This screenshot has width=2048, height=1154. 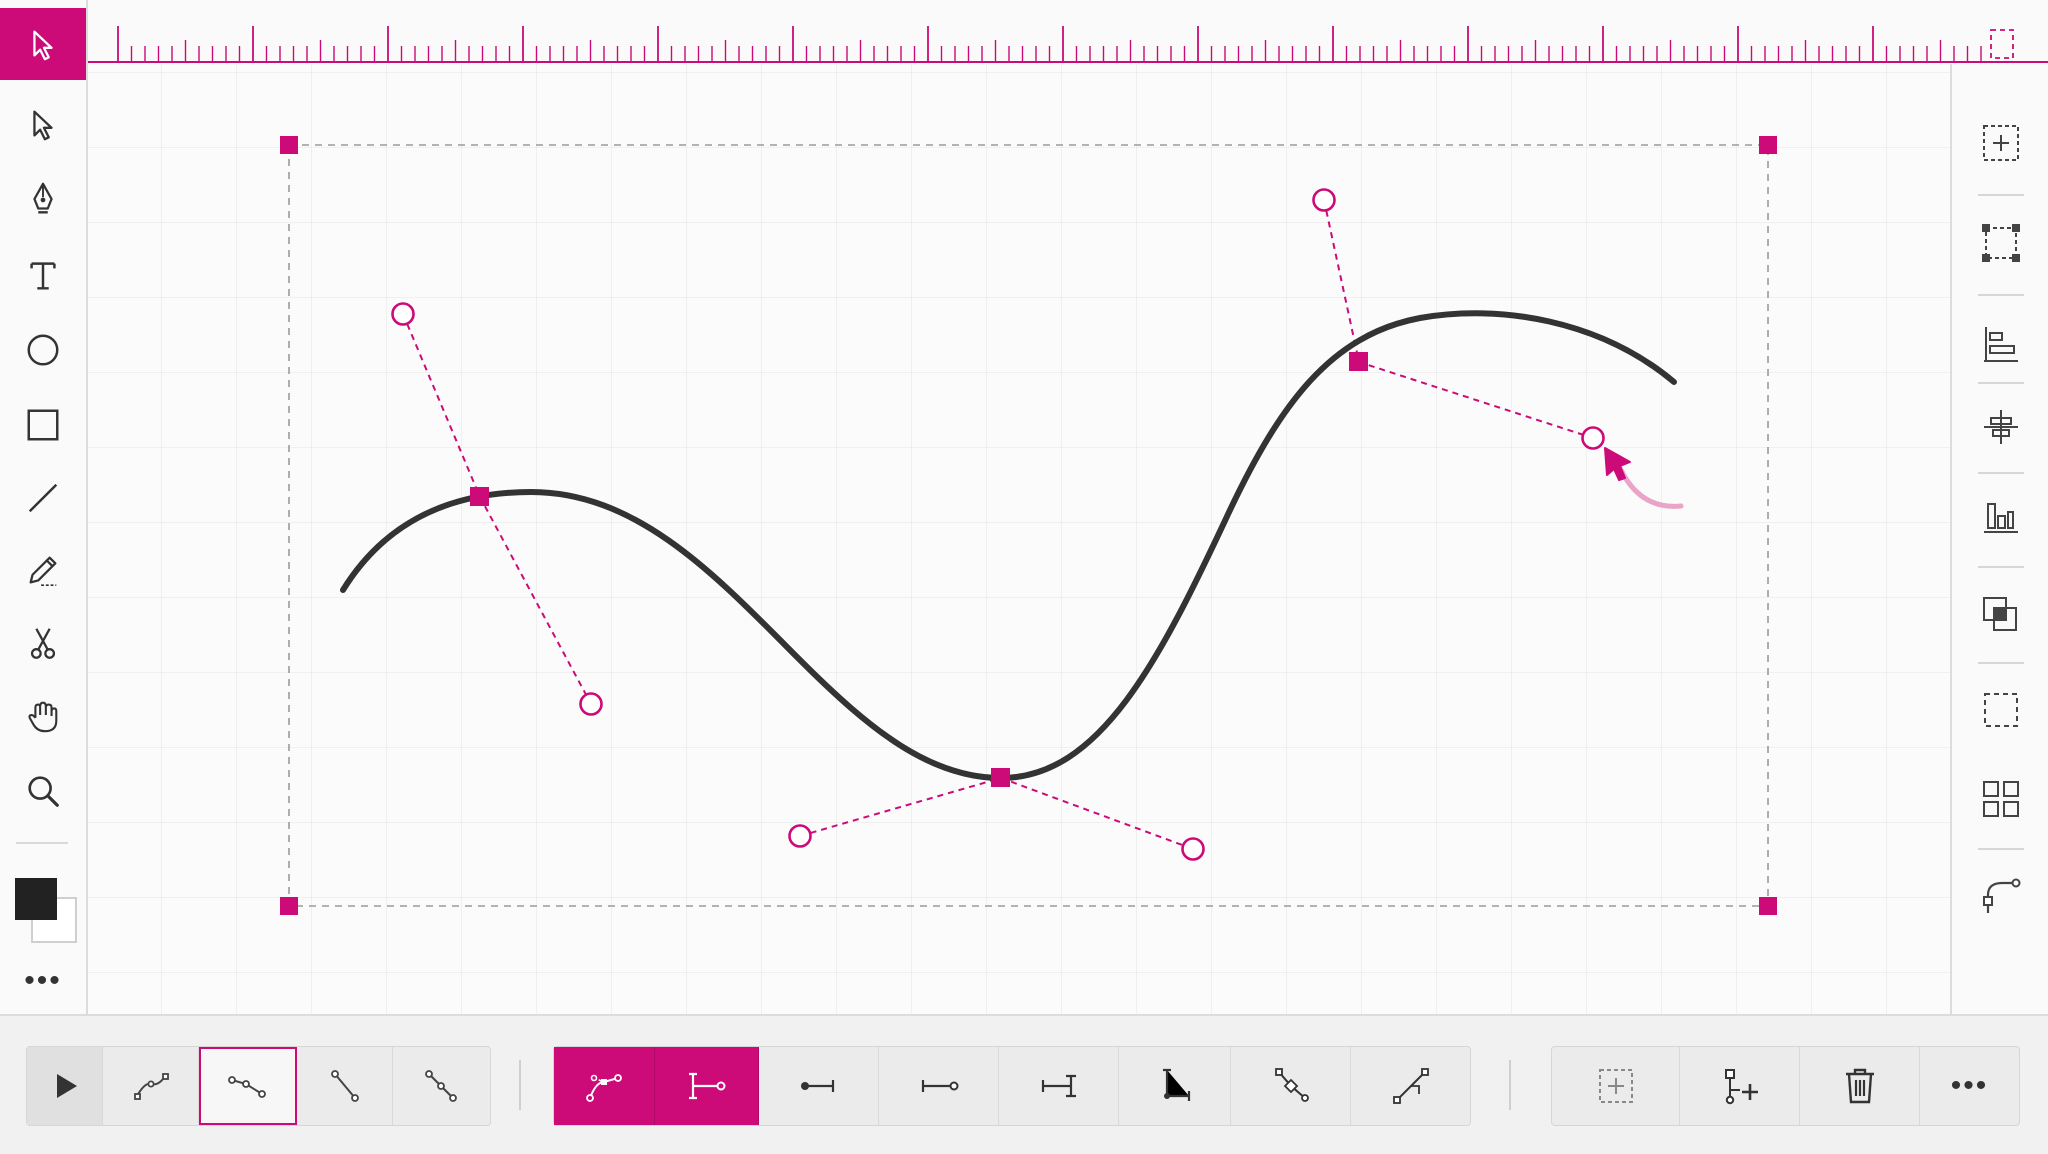 I want to click on node-break-icon, so click(x=440, y=1086).